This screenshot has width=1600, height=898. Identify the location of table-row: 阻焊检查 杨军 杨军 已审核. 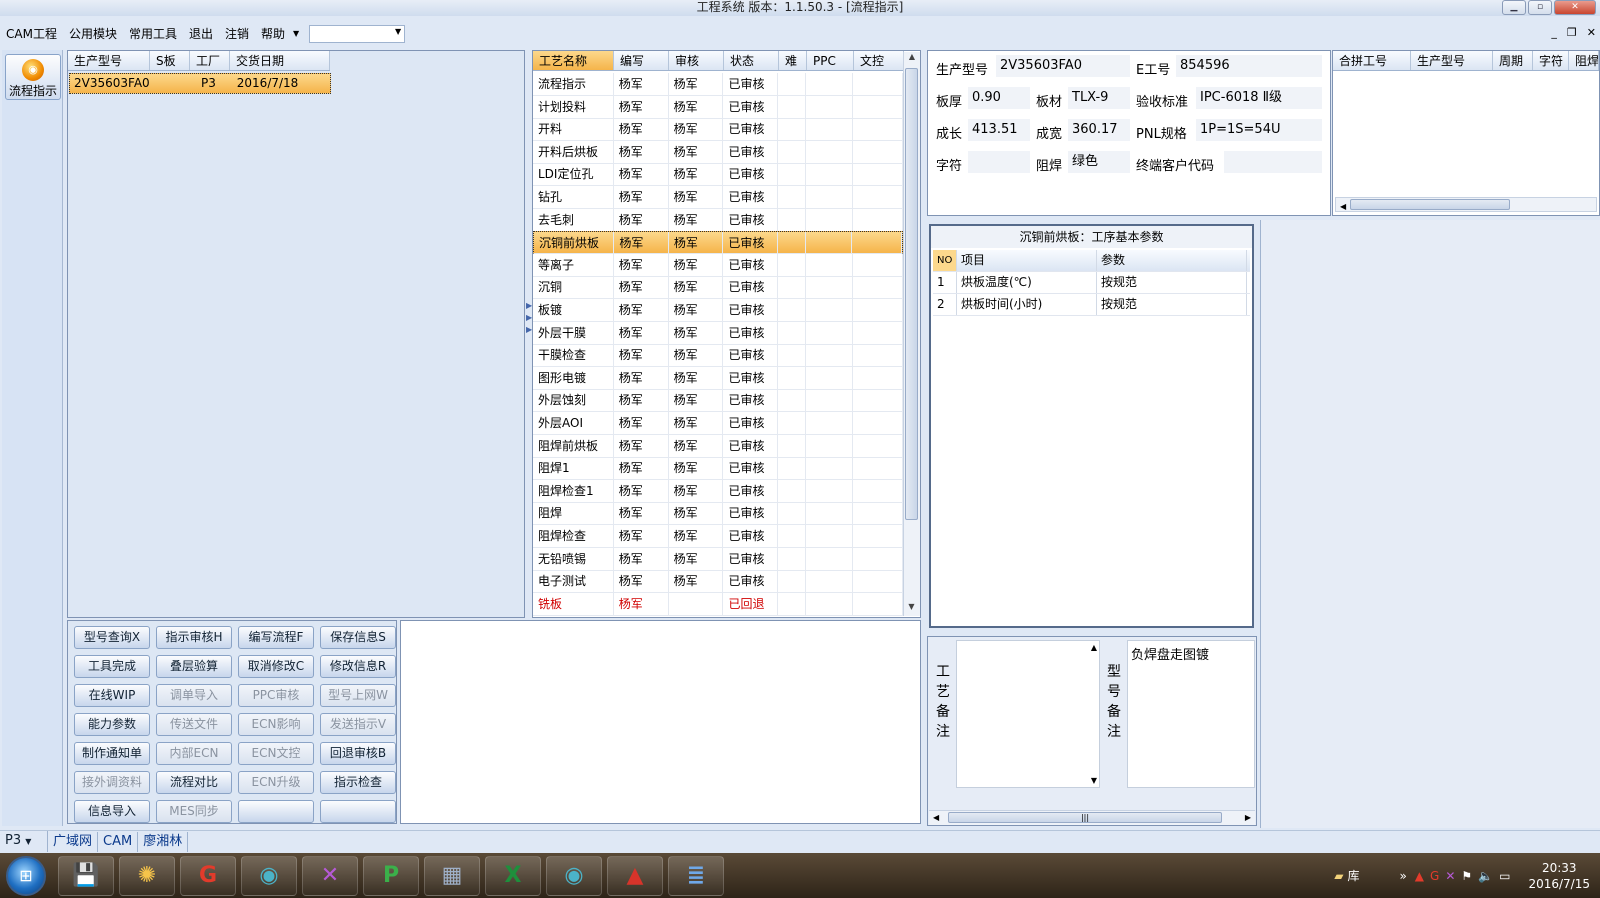
(718, 536).